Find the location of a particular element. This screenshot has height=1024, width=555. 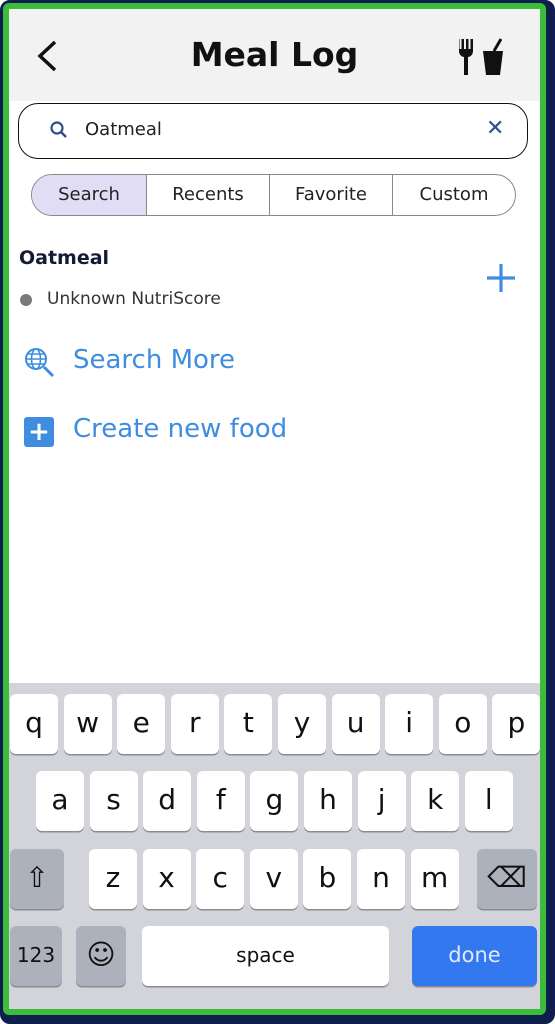

key-f: f is located at coordinates (220, 801).